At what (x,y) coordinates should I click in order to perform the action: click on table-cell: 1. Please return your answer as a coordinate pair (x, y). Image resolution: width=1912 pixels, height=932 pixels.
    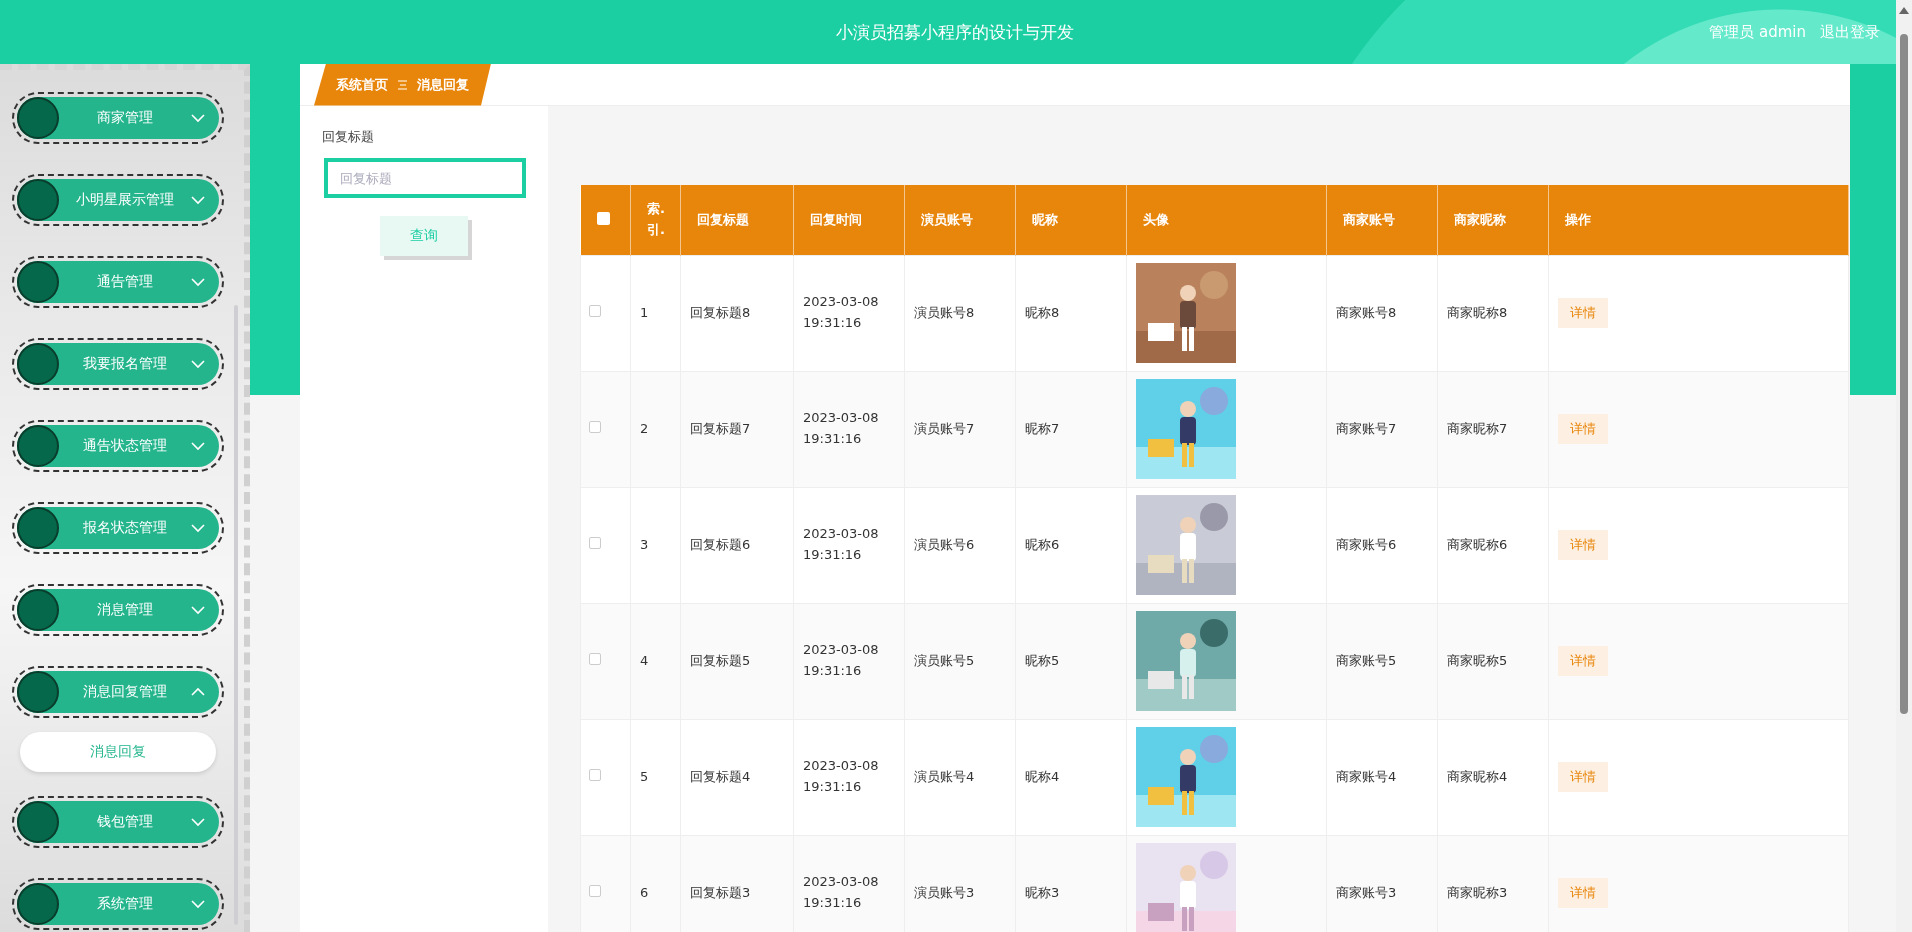
    Looking at the image, I should click on (644, 312).